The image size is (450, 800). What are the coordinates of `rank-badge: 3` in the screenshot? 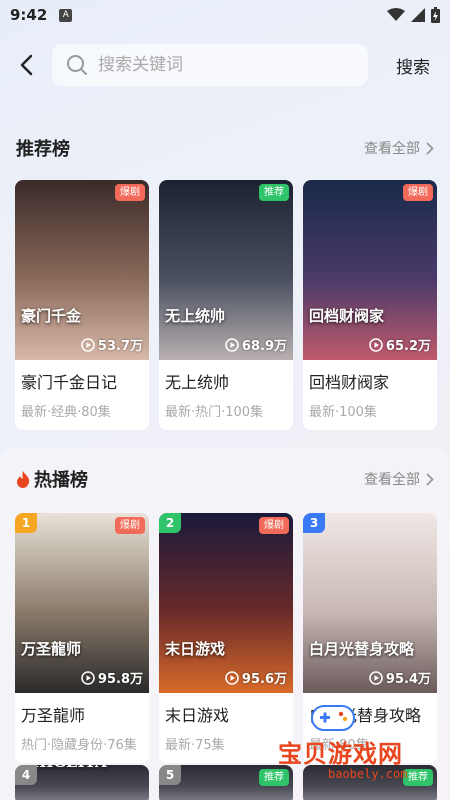 It's located at (314, 523).